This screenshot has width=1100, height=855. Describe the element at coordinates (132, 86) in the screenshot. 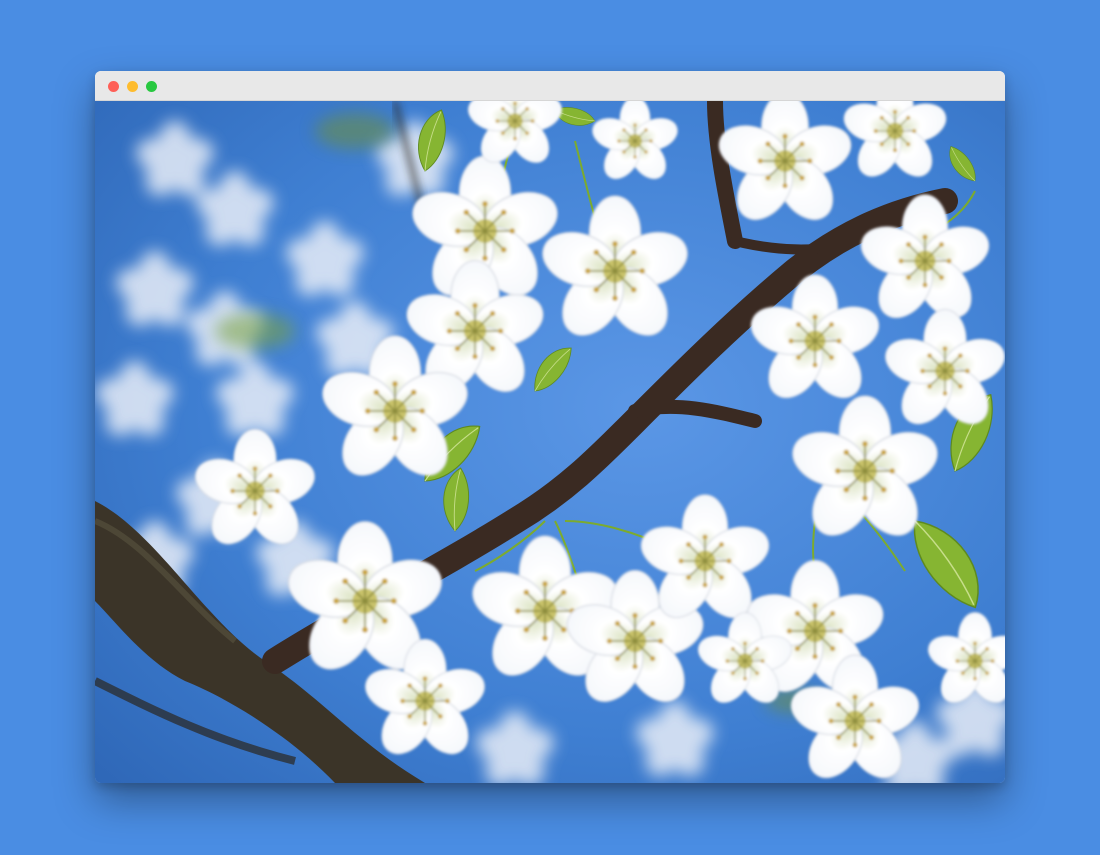

I see `minimize-window-button` at that location.